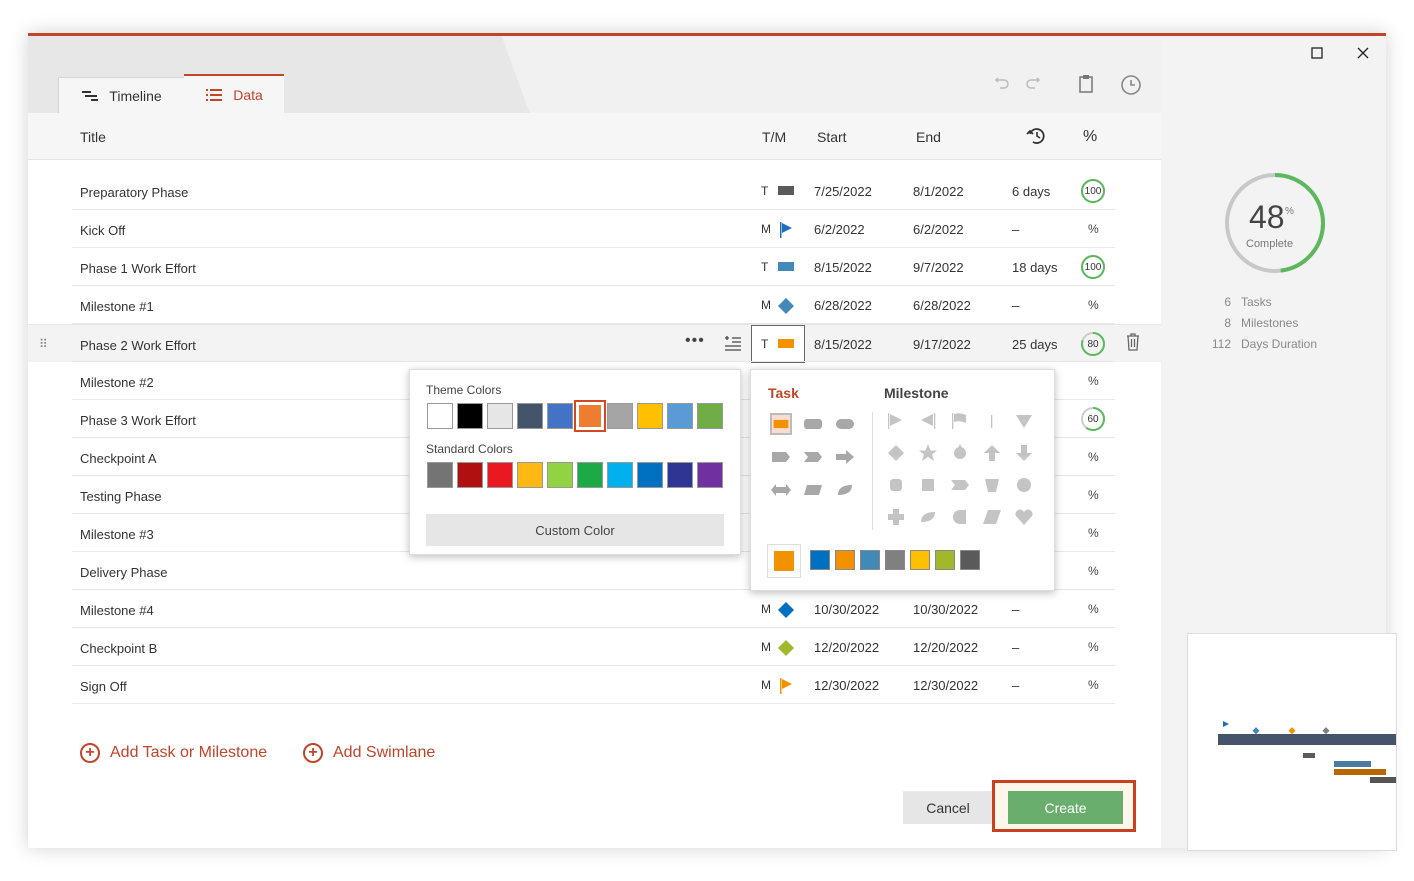 The image size is (1414, 881). I want to click on milestone-shape-line, so click(992, 421).